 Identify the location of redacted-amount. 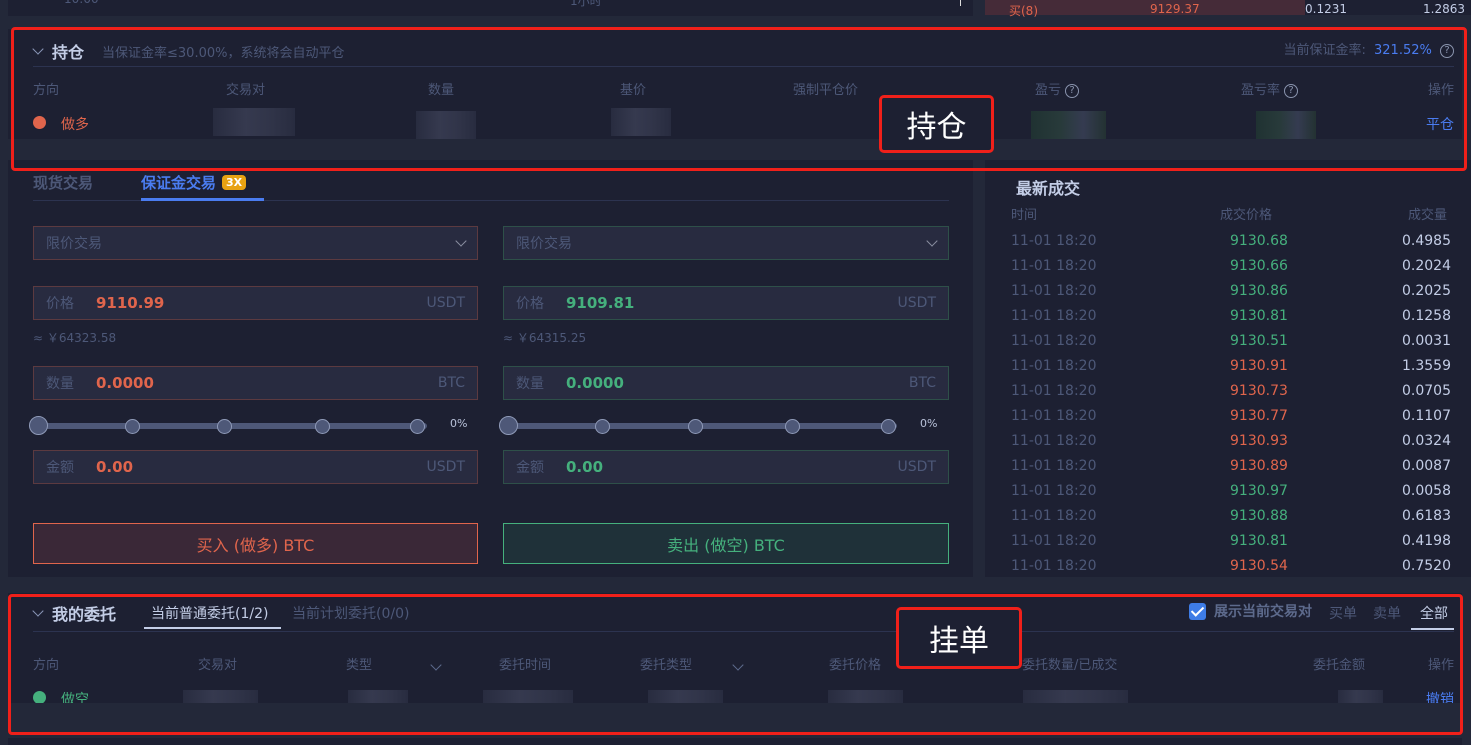
(446, 125).